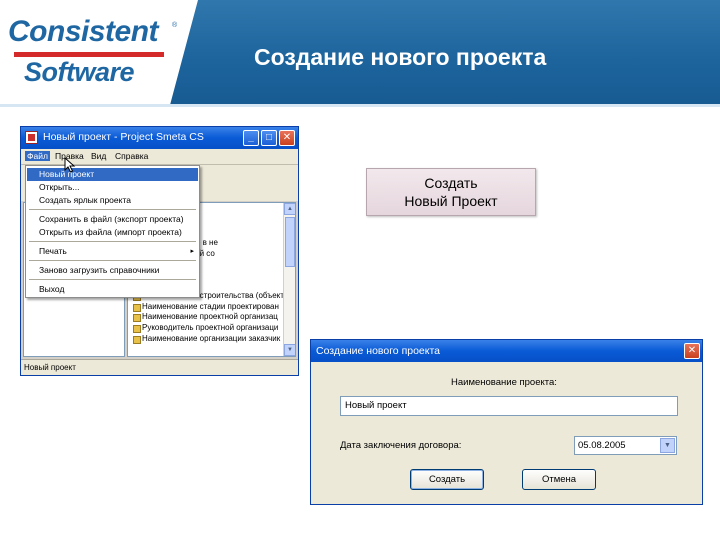  I want to click on main-window-titlebar: Новый проект - Project Smeta CS _ □ ✕, so click(159, 138).